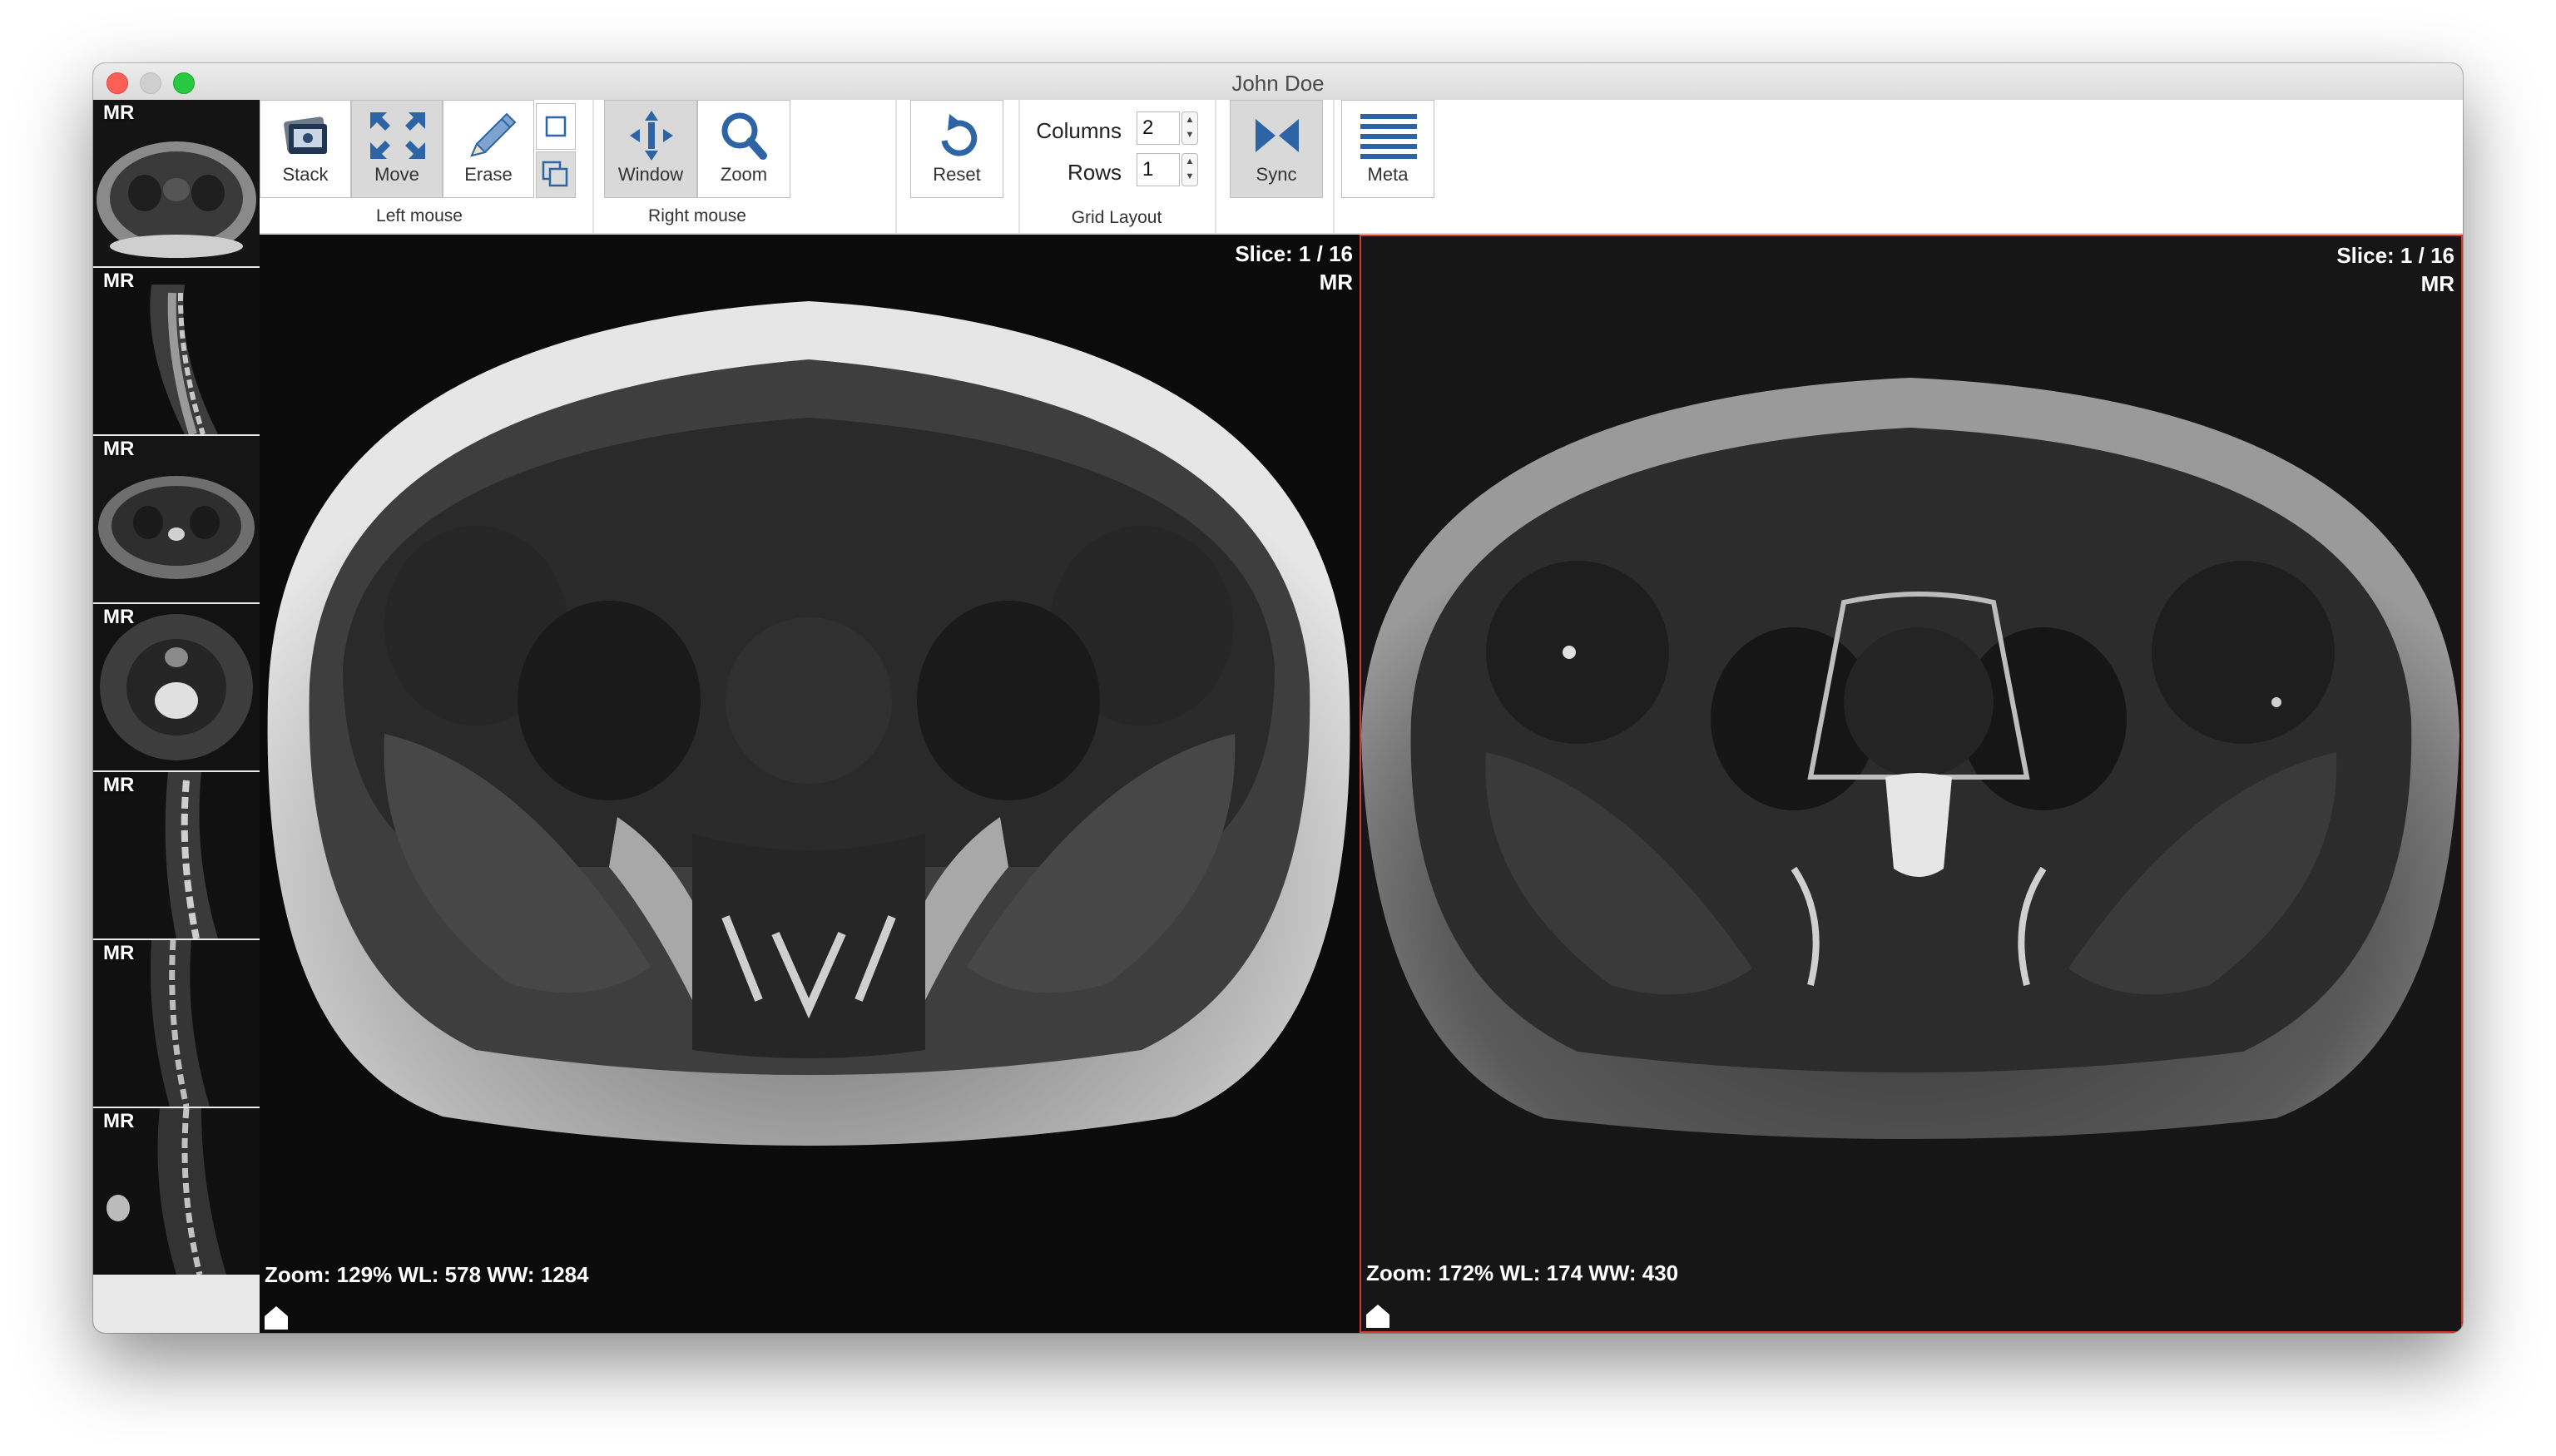 The height and width of the screenshot is (1456, 2556). I want to click on sync-icon, so click(1277, 135).